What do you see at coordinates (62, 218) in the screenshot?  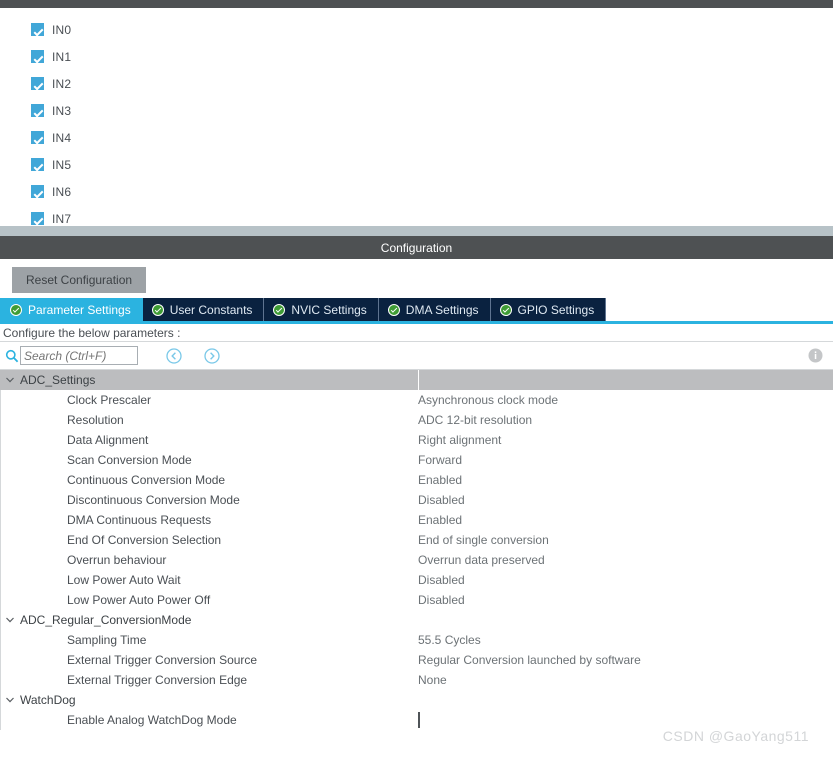 I see `channel-label: IN7` at bounding box center [62, 218].